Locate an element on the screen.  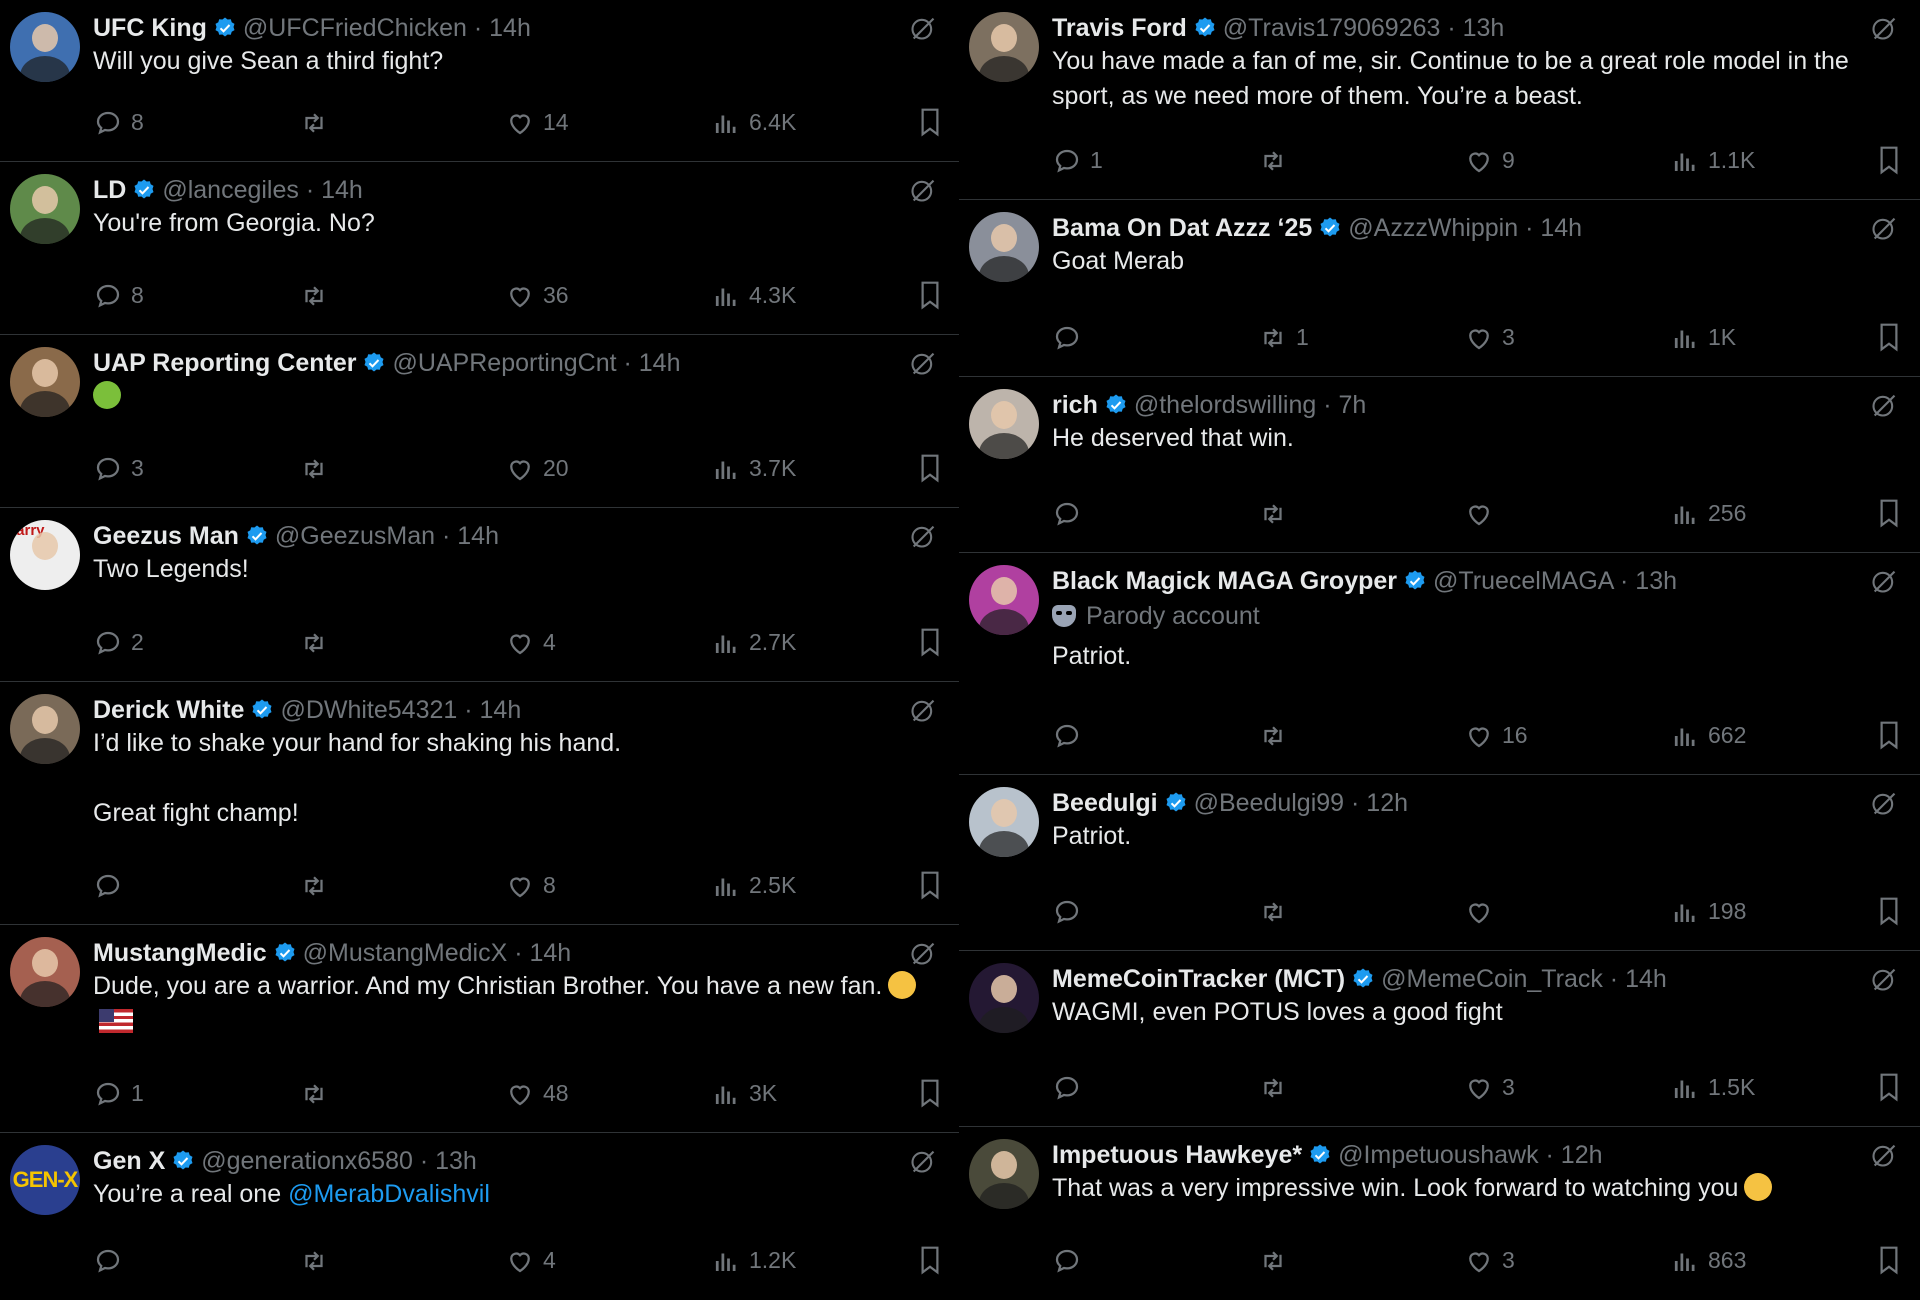
like-button: 20 is located at coordinates (537, 468).